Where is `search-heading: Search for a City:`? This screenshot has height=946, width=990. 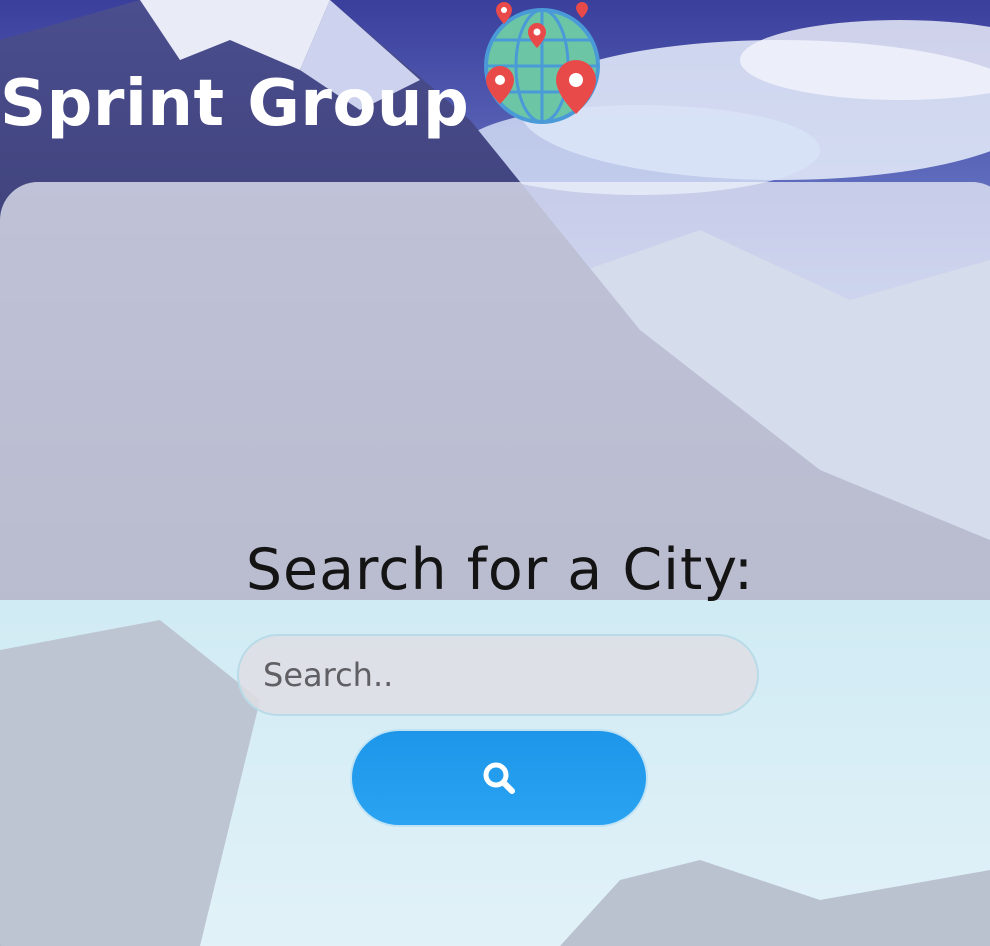 search-heading: Search for a City: is located at coordinates (500, 570).